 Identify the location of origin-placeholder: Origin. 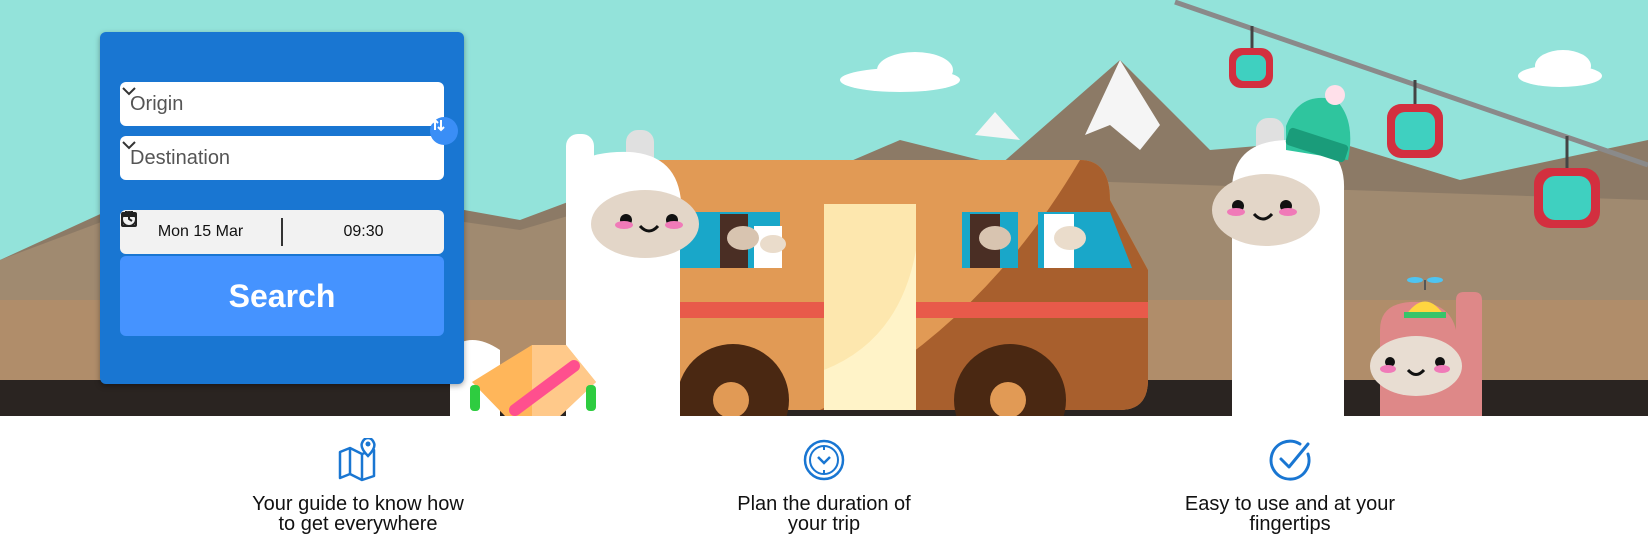
(157, 103).